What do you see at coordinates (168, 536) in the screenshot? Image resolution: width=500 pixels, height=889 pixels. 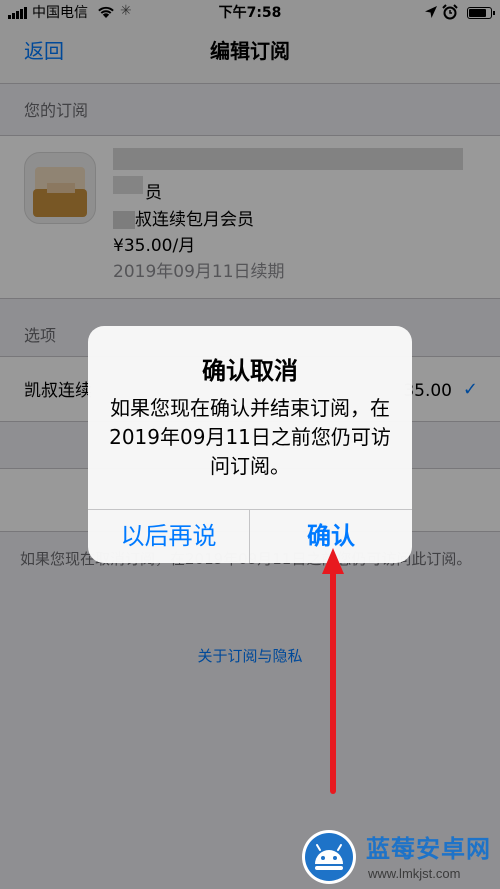 I see `later-button: 以后再说` at bounding box center [168, 536].